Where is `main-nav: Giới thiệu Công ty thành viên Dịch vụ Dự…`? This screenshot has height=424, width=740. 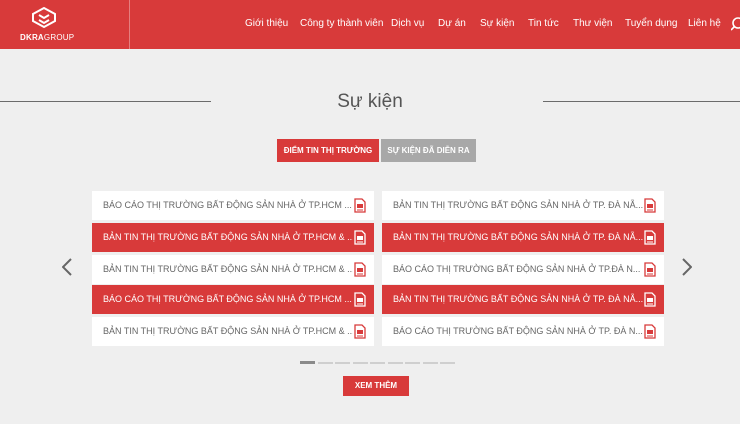 main-nav: Giới thiệu Công ty thành viên Dịch vụ Dự… is located at coordinates (370, 24).